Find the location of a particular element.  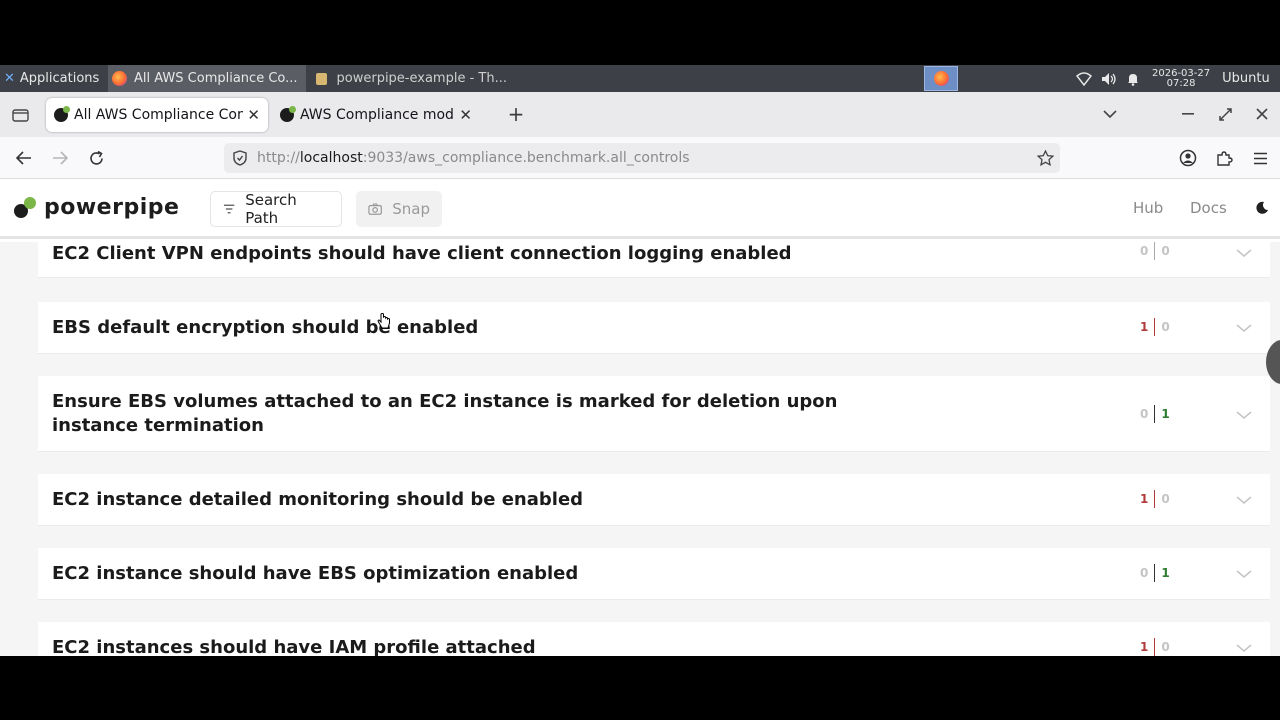

control-counts: 00 is located at coordinates (1155, 251).